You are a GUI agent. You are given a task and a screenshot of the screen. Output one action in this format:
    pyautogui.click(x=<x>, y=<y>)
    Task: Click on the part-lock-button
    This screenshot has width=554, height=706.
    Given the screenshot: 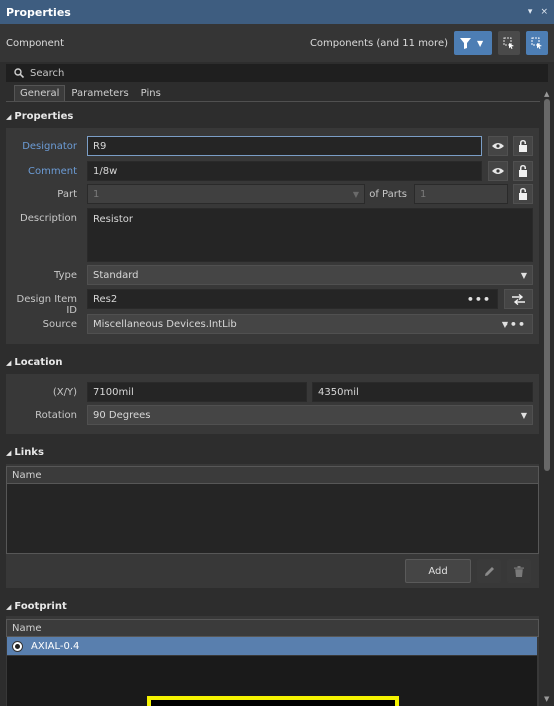 What is the action you would take?
    pyautogui.click(x=523, y=194)
    